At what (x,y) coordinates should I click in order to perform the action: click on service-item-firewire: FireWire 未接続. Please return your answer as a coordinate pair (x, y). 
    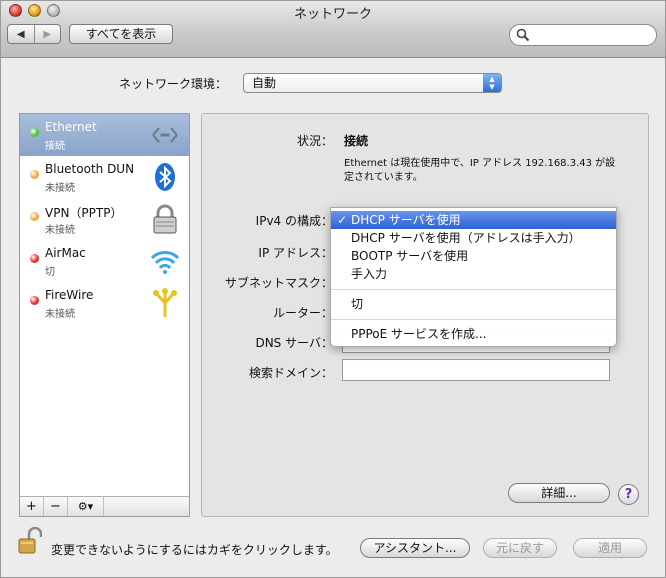
    Looking at the image, I should click on (104, 303).